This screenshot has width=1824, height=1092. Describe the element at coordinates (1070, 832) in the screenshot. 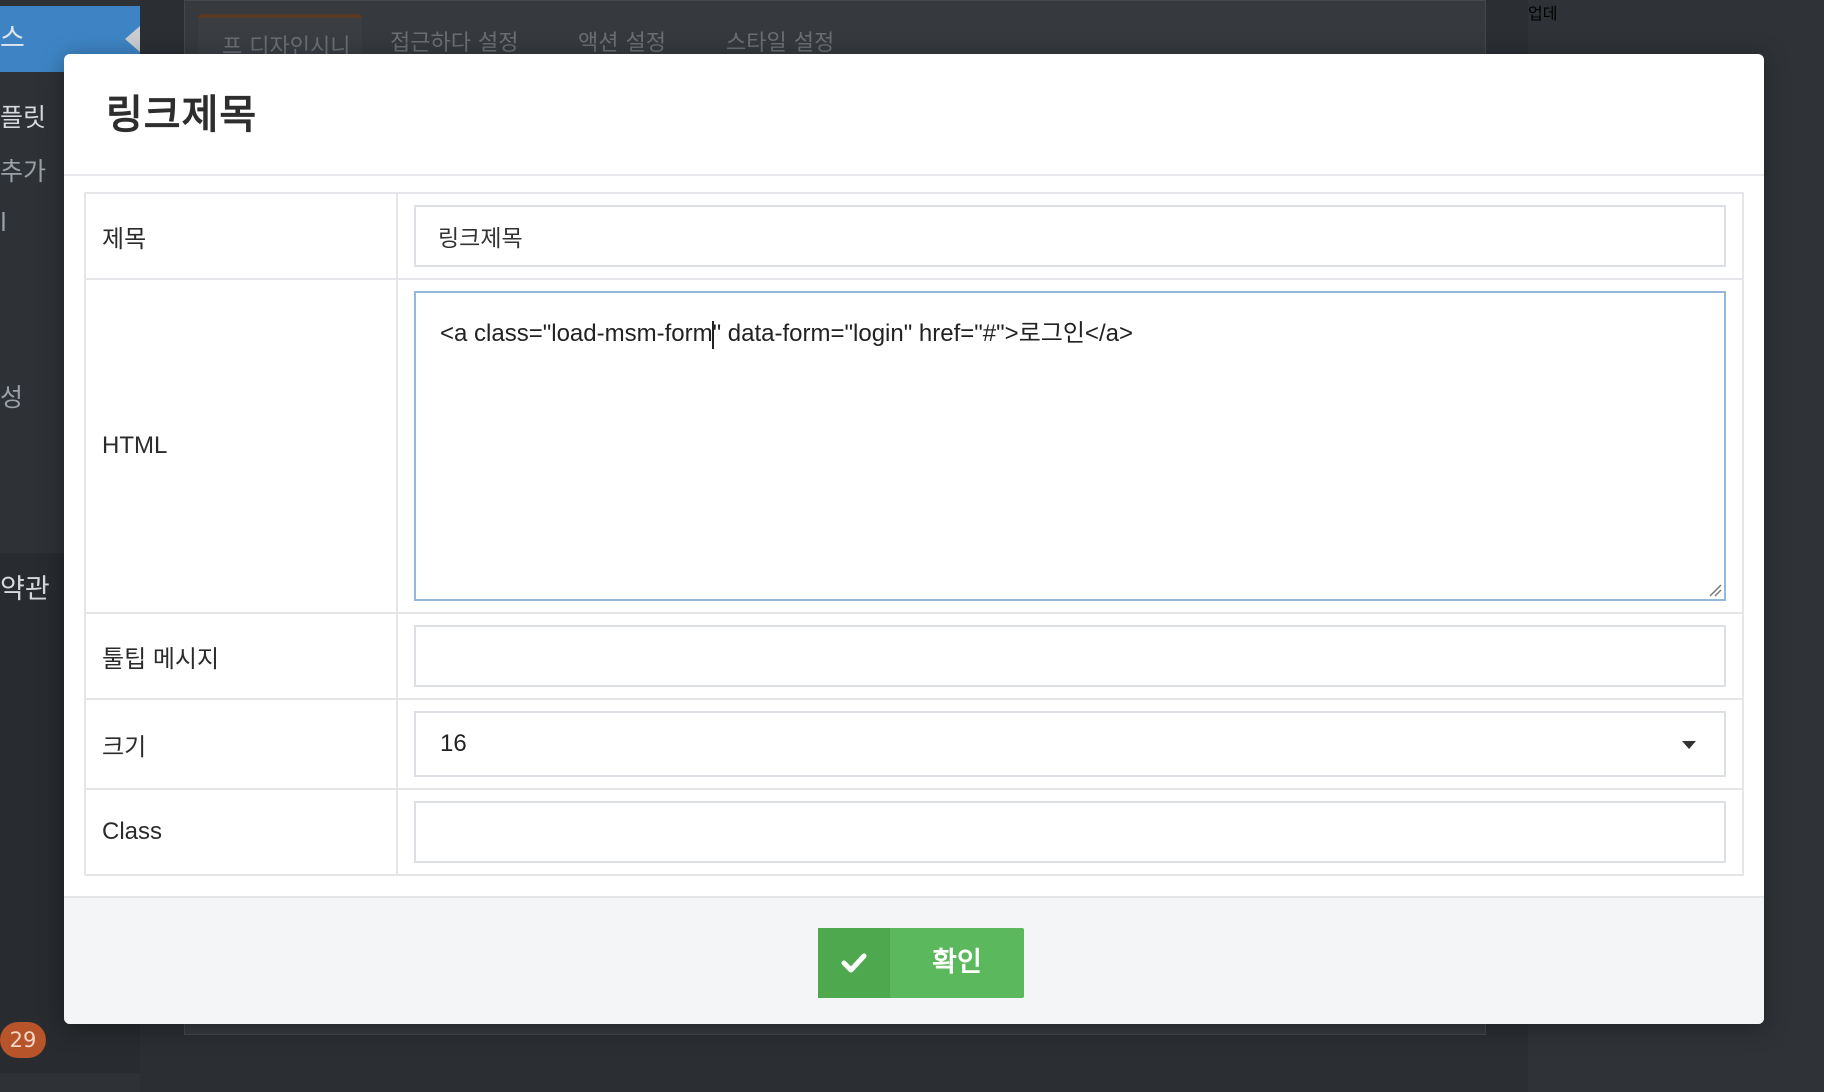

I see `class-input` at that location.